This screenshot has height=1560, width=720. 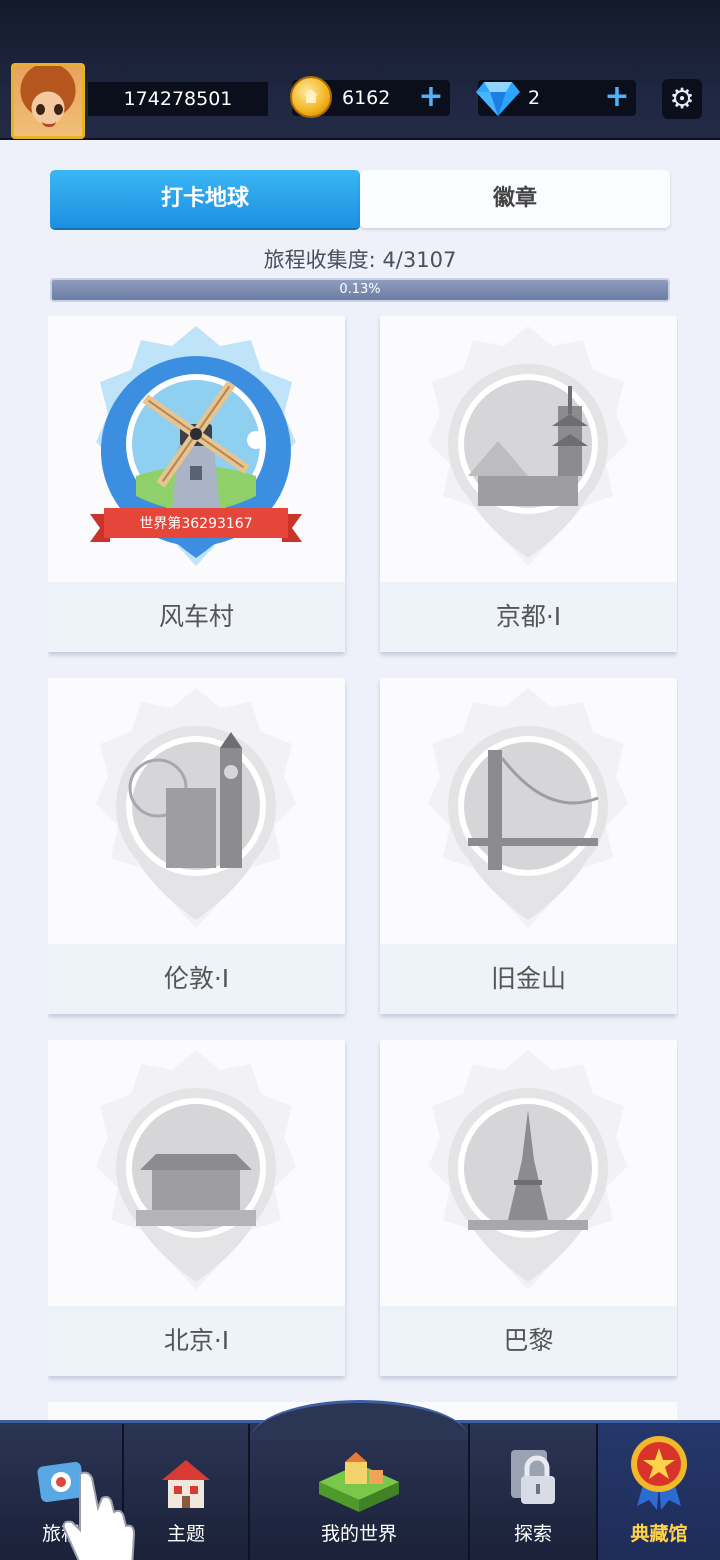 I want to click on coin-icon, so click(x=311, y=97).